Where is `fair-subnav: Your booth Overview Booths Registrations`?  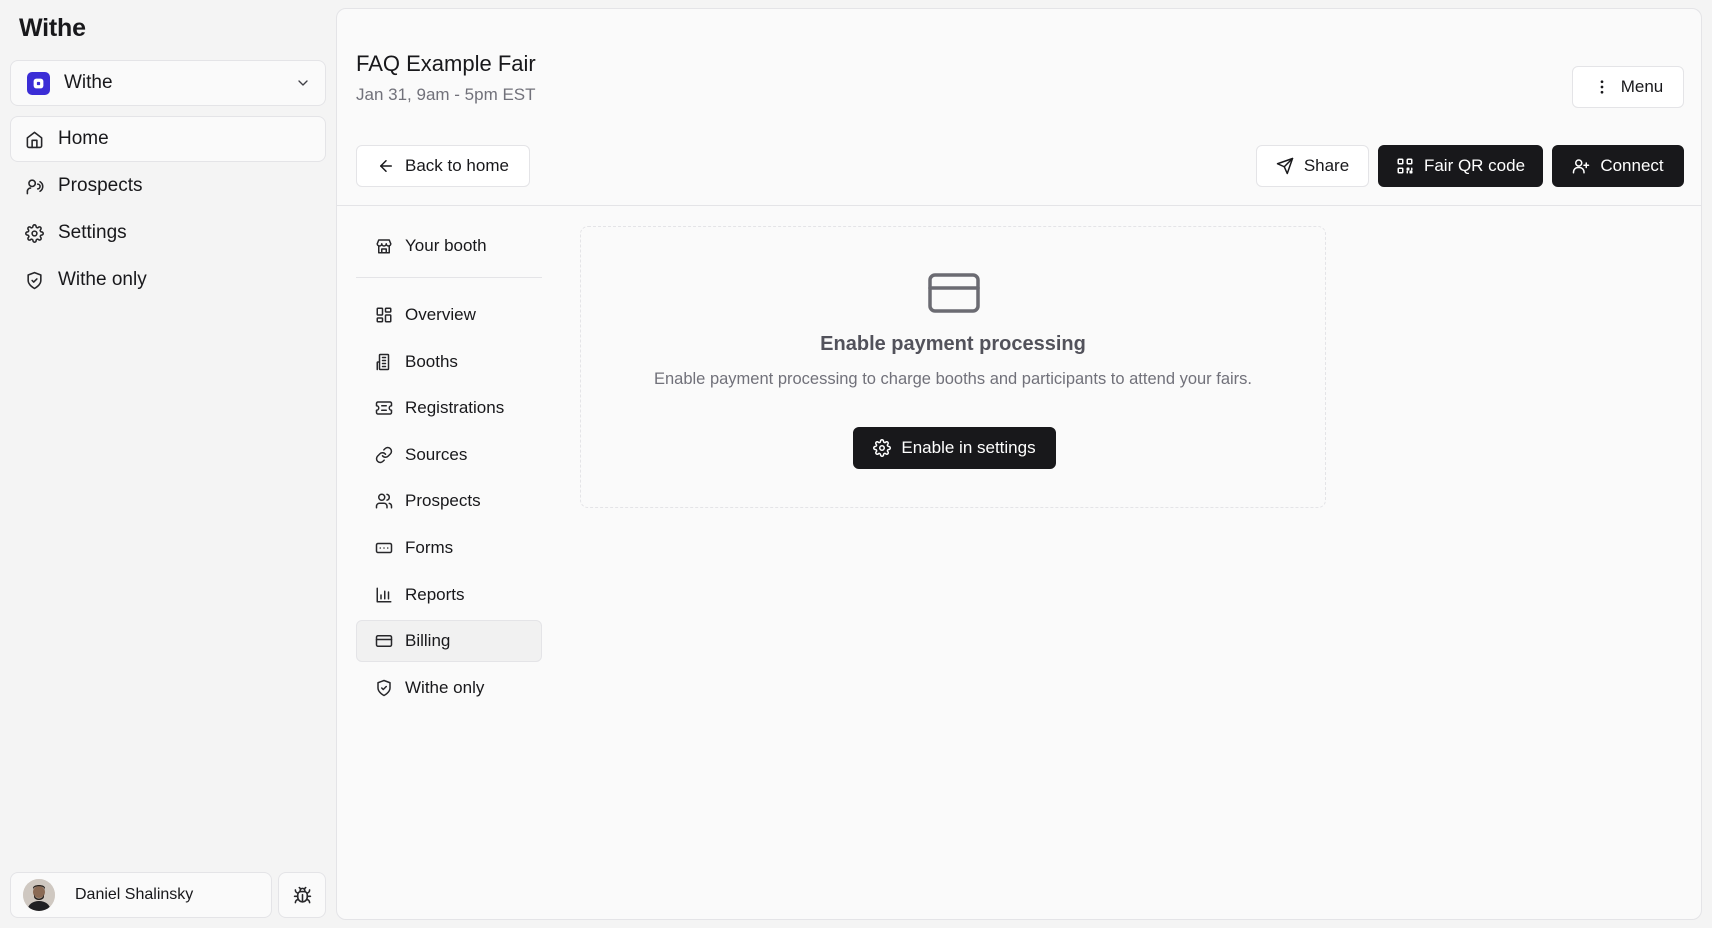
fair-subnav: Your booth Overview Booths Registrations is located at coordinates (449, 469).